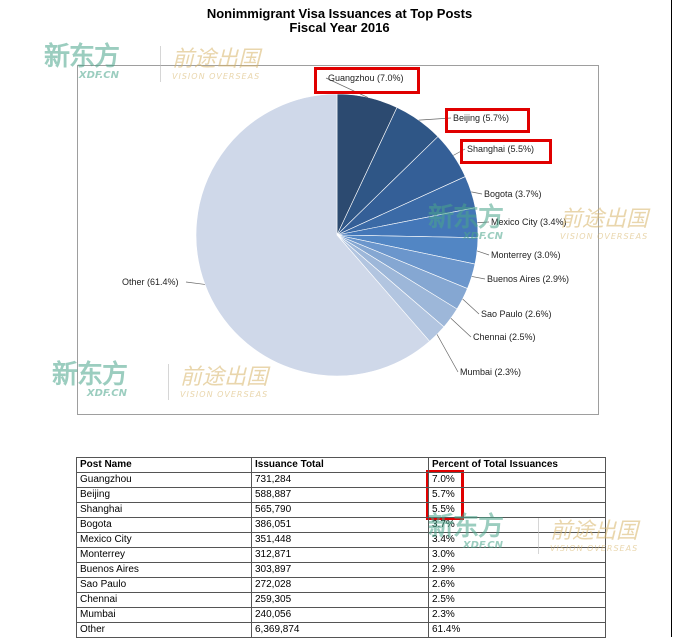 The height and width of the screenshot is (638, 679). I want to click on cell-issuance-total: 588,887, so click(340, 495).